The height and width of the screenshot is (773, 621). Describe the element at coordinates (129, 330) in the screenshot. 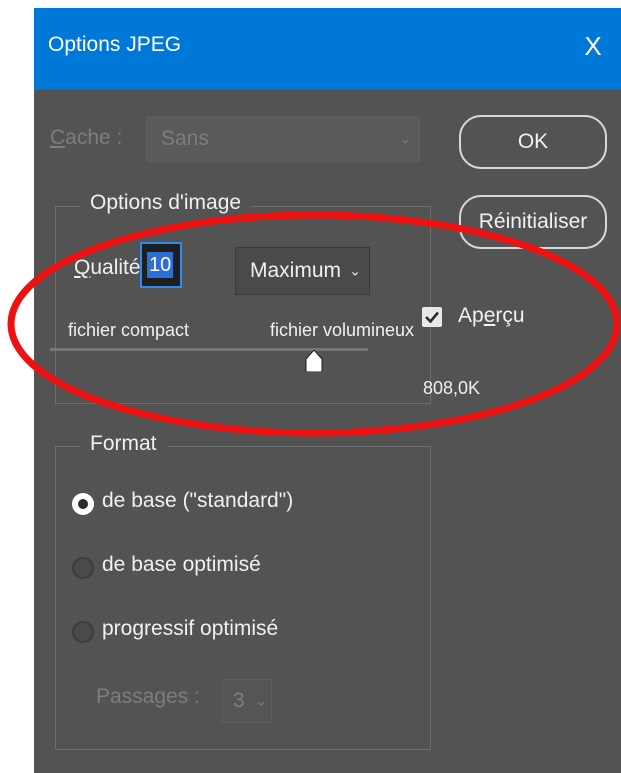

I see `slider-min-label: fichier compact` at that location.